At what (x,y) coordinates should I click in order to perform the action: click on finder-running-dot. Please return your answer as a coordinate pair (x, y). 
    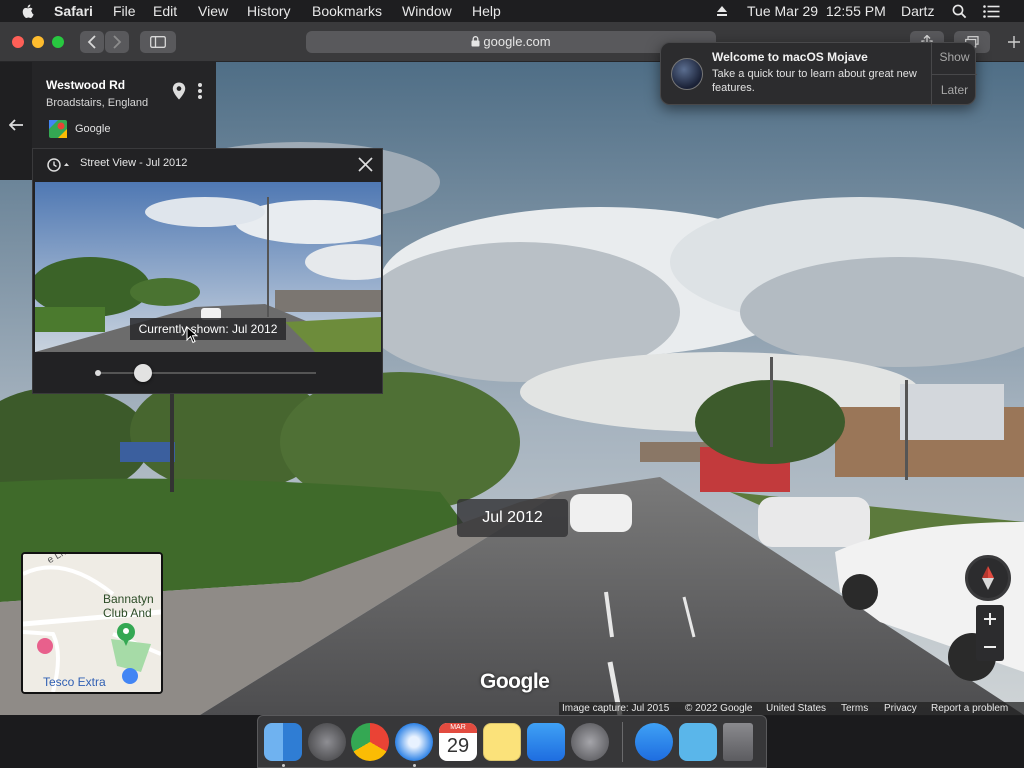
    Looking at the image, I should click on (283, 765).